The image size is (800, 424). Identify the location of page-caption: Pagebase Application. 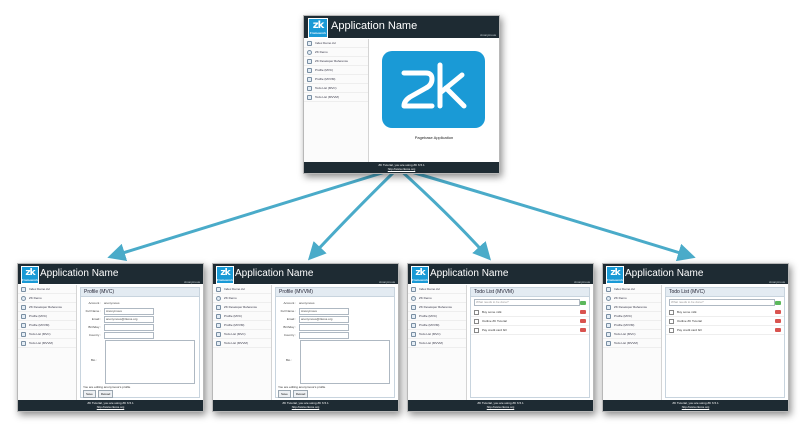
(434, 137).